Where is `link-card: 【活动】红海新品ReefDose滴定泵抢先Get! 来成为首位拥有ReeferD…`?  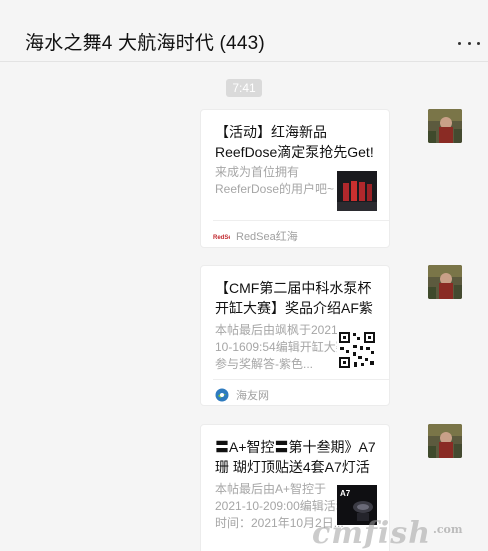 link-card: 【活动】红海新品ReefDose滴定泵抢先Get! 来成为首位拥有ReeferD… is located at coordinates (295, 178).